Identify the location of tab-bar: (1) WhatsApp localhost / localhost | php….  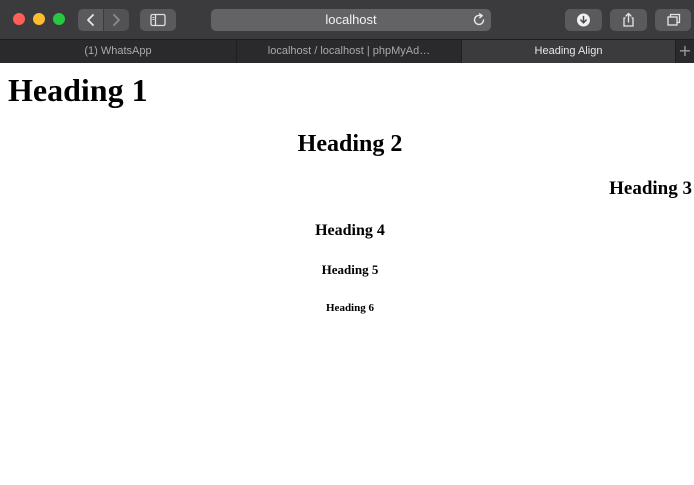
(347, 51).